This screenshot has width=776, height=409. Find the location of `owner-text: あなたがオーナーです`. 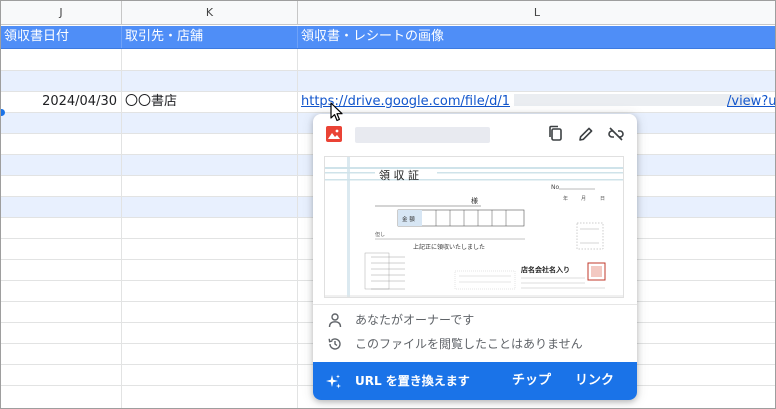

owner-text: あなたがオーナーです is located at coordinates (415, 320).